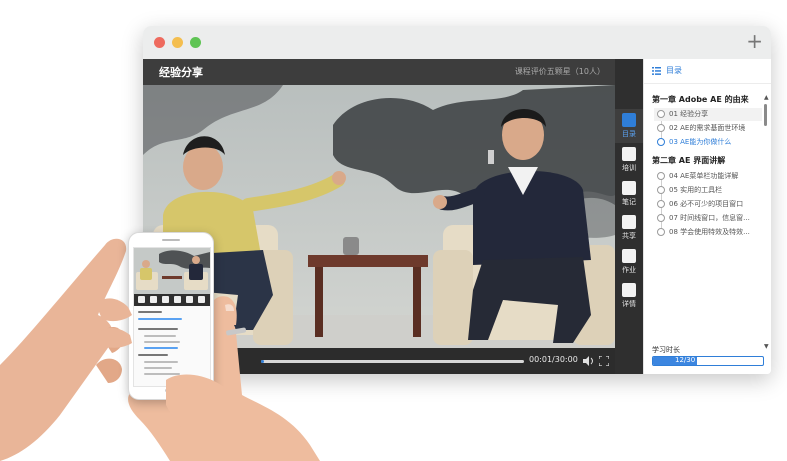  I want to click on sidebar-title: 目录, so click(674, 70).